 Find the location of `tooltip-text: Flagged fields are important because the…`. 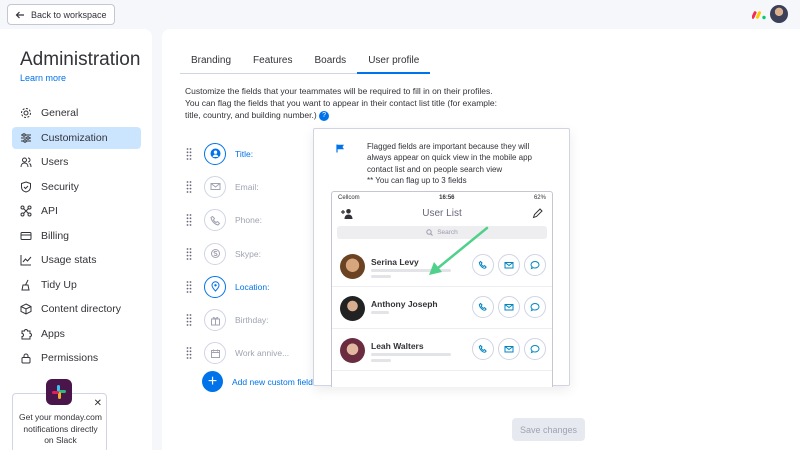

tooltip-text: Flagged fields are important because the… is located at coordinates (464, 163).